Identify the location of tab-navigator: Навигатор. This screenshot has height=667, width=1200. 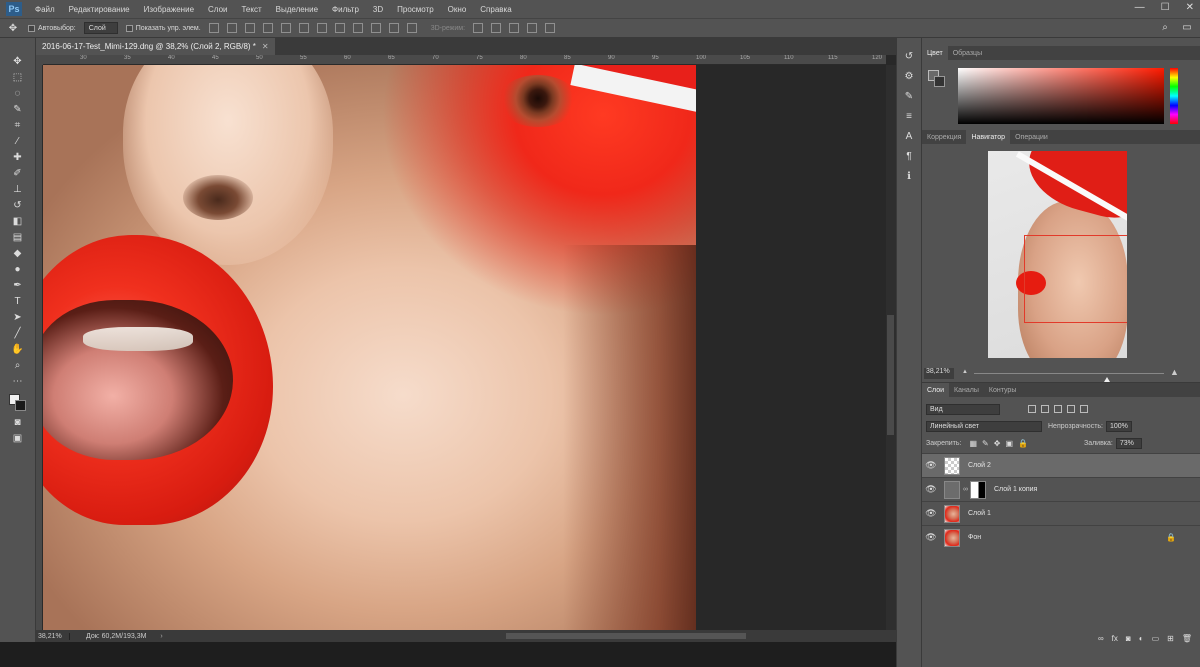
(988, 137).